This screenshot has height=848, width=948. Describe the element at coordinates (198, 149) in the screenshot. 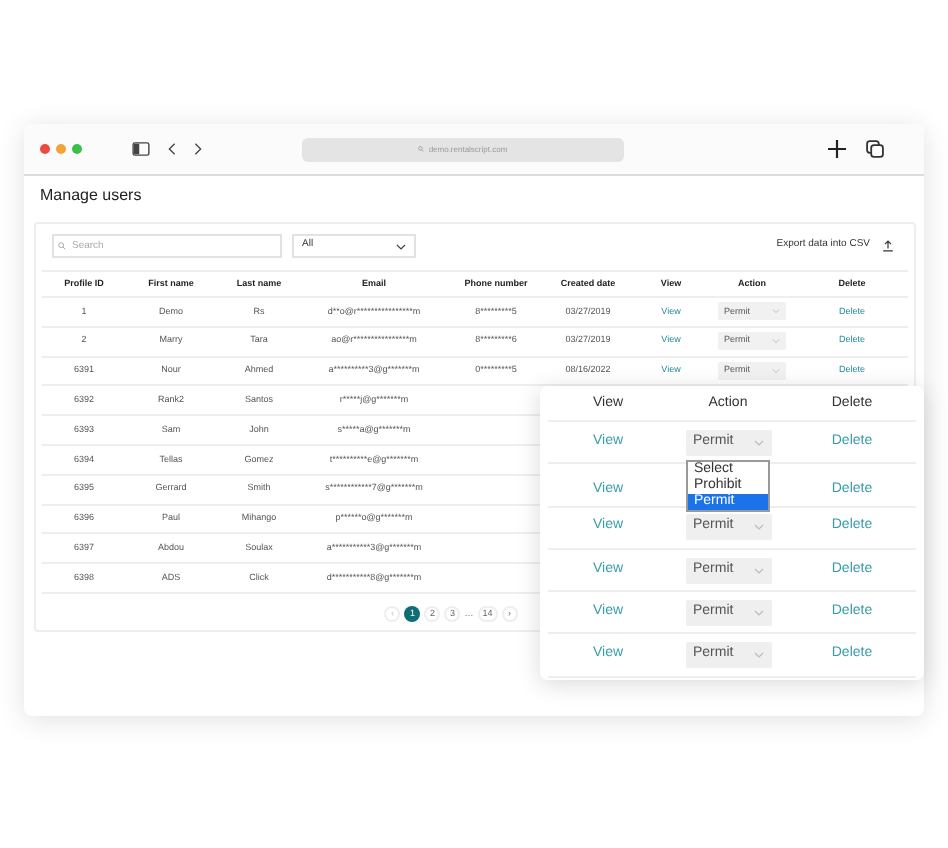

I see `forward-icon` at that location.